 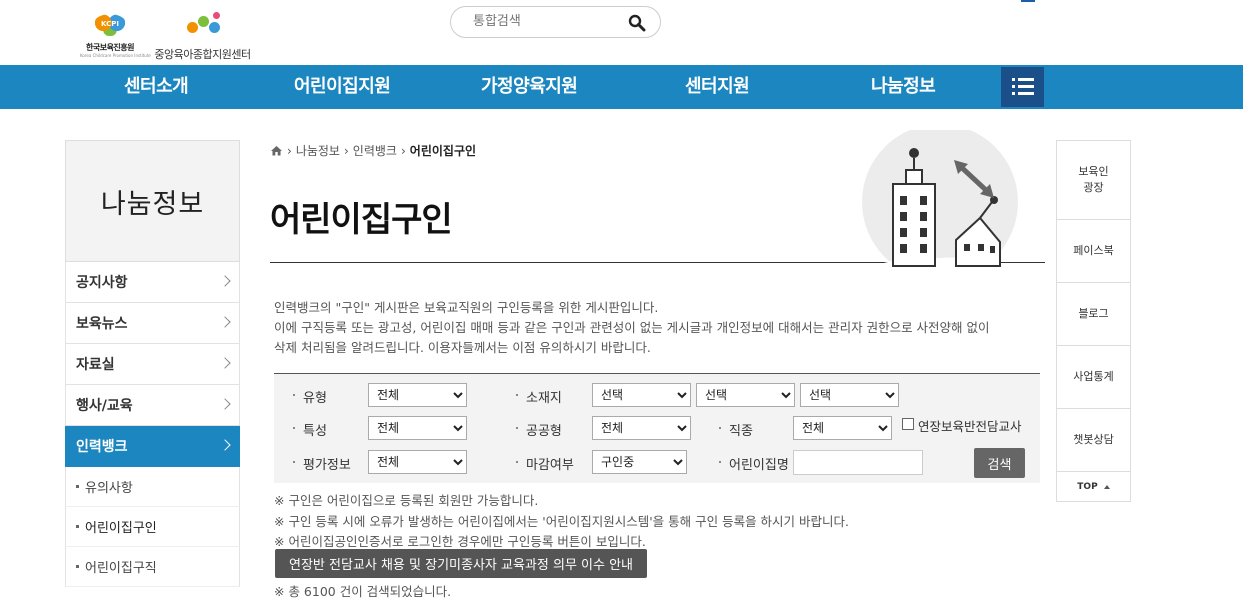 I want to click on center-logo: 중앙육아종합지원센터, so click(x=202, y=36).